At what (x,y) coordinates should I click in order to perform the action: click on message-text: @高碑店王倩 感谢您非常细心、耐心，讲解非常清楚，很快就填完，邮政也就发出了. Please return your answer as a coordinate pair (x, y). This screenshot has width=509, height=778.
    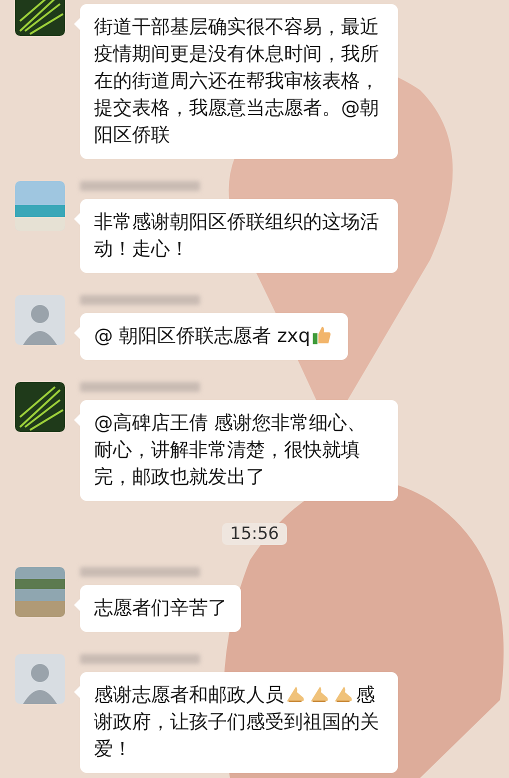
    Looking at the image, I should click on (230, 450).